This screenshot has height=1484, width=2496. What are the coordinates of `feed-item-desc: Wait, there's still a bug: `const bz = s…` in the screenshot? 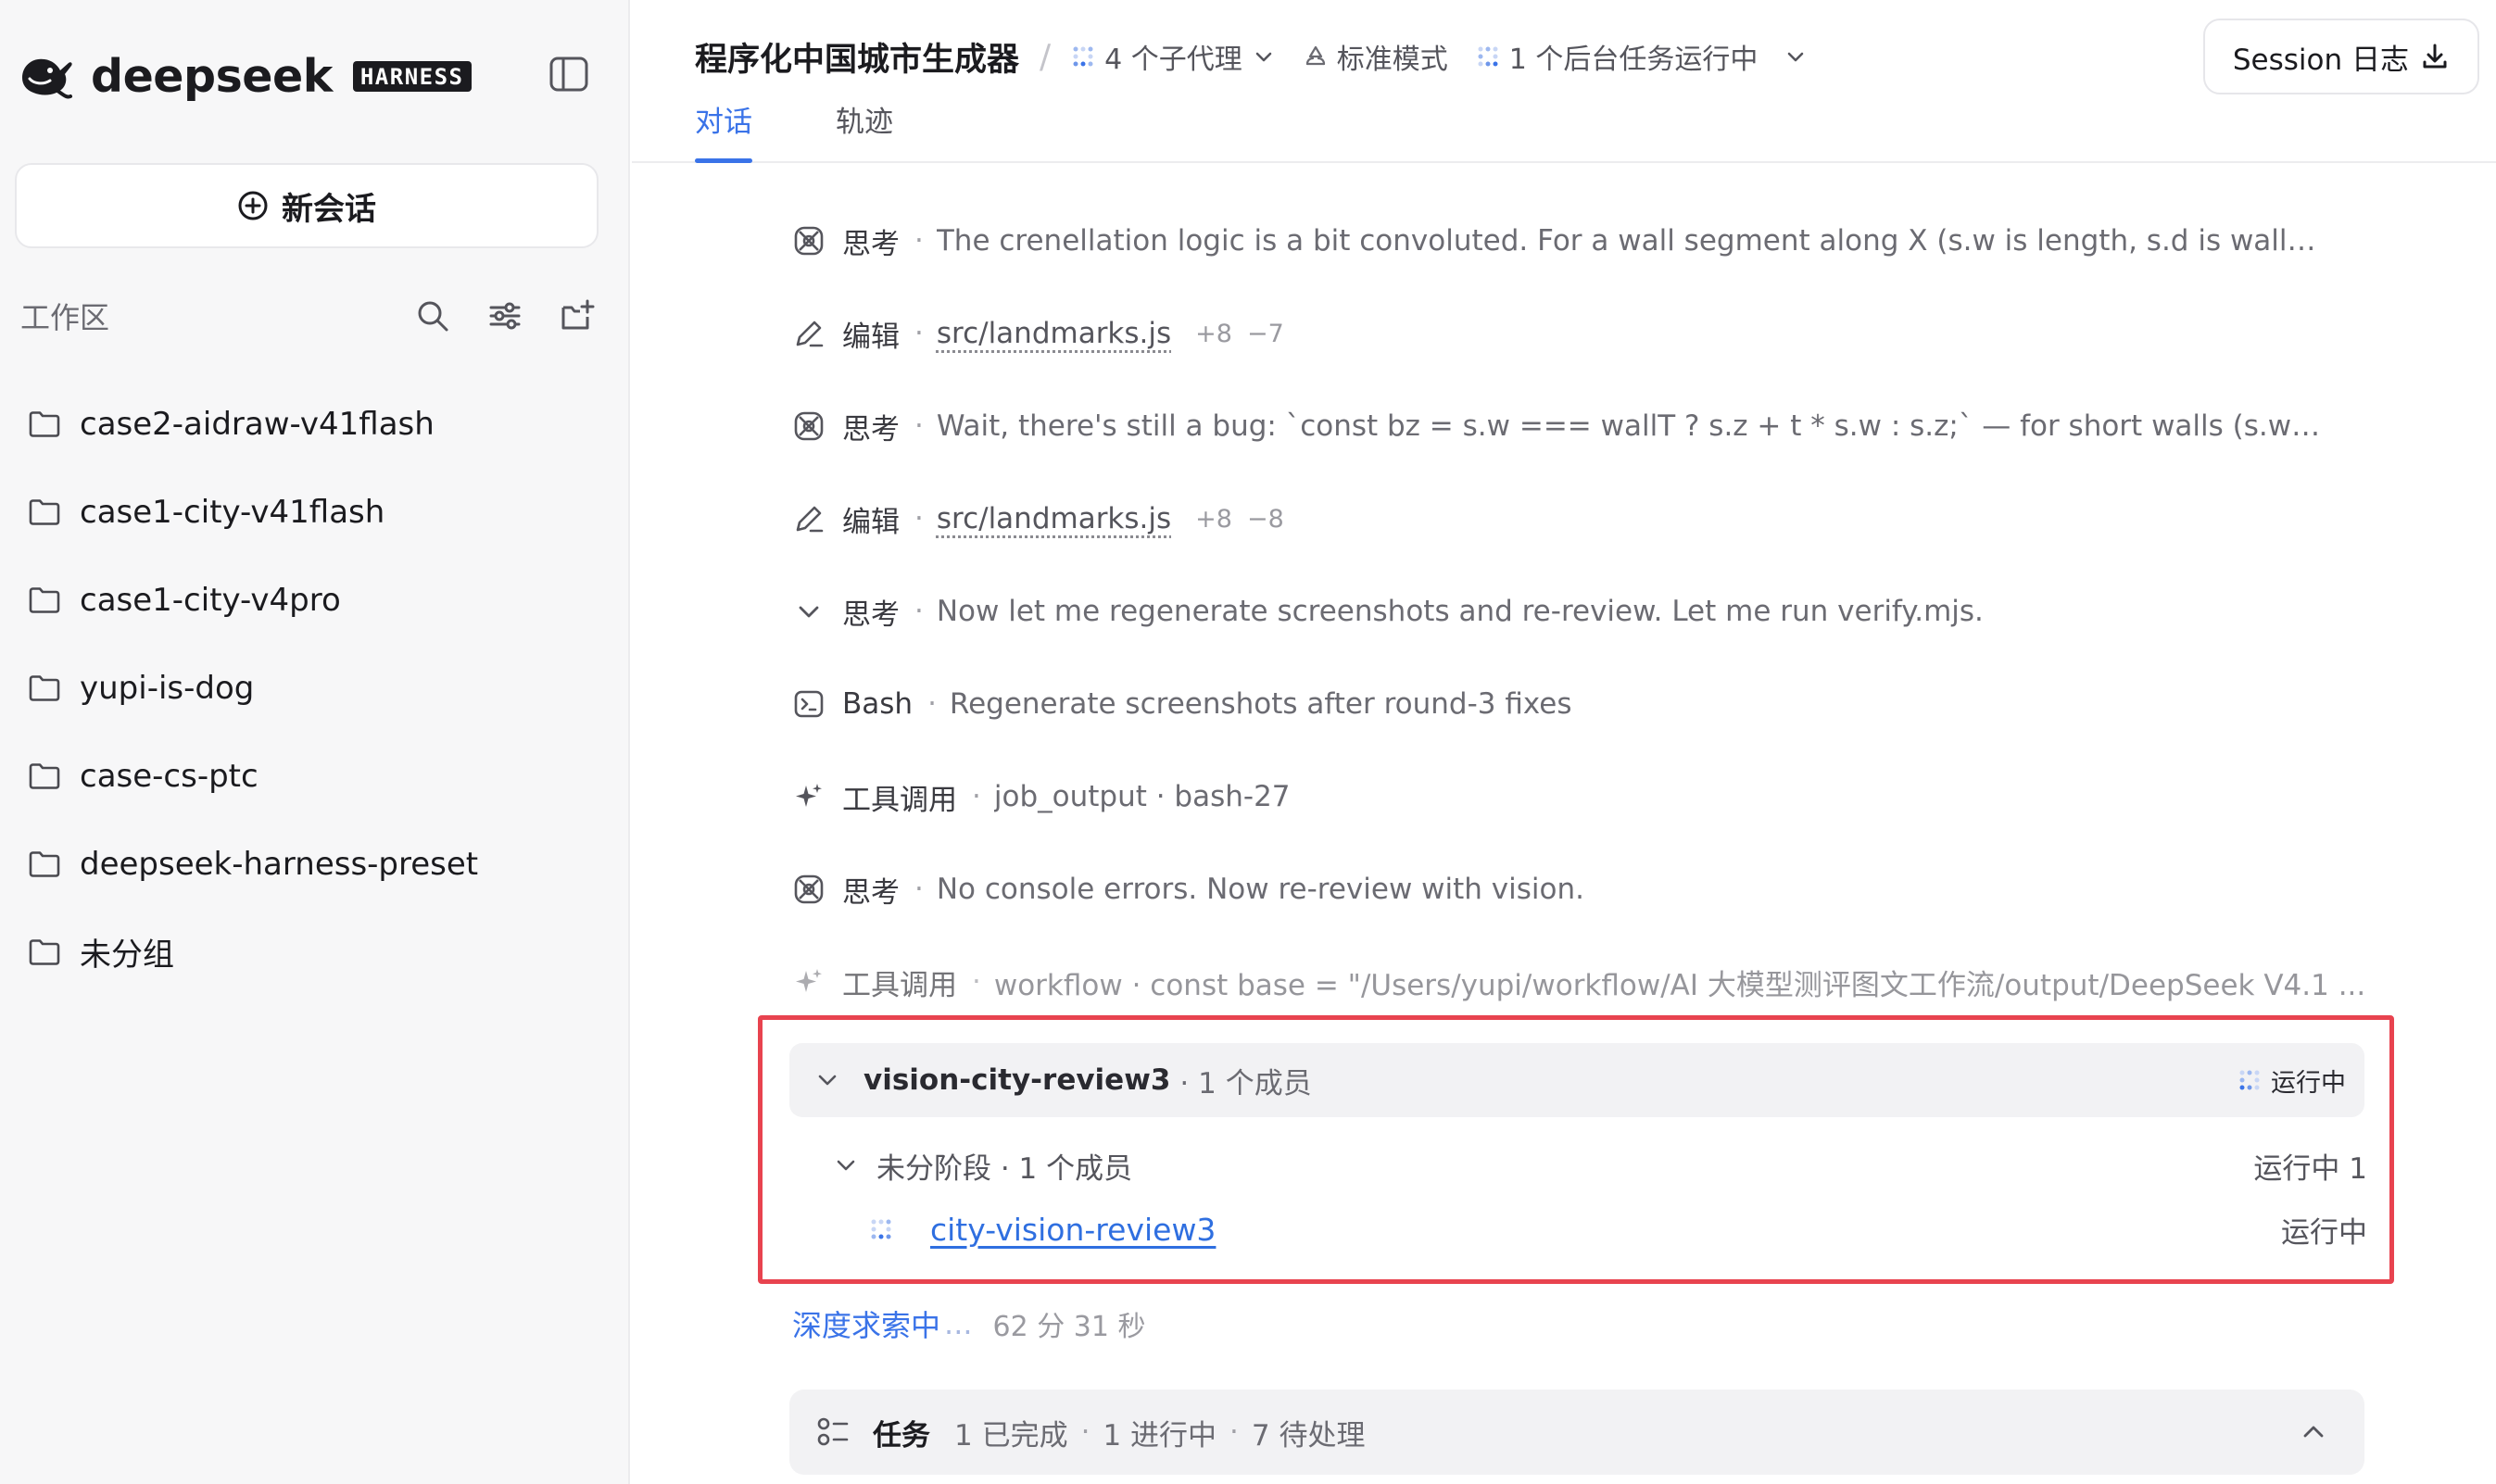 It's located at (1631, 426).